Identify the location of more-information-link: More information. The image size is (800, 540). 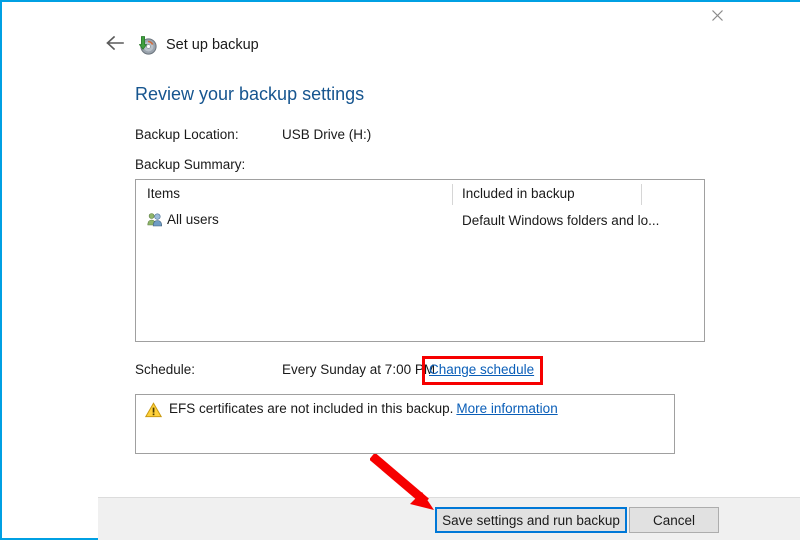
(506, 408).